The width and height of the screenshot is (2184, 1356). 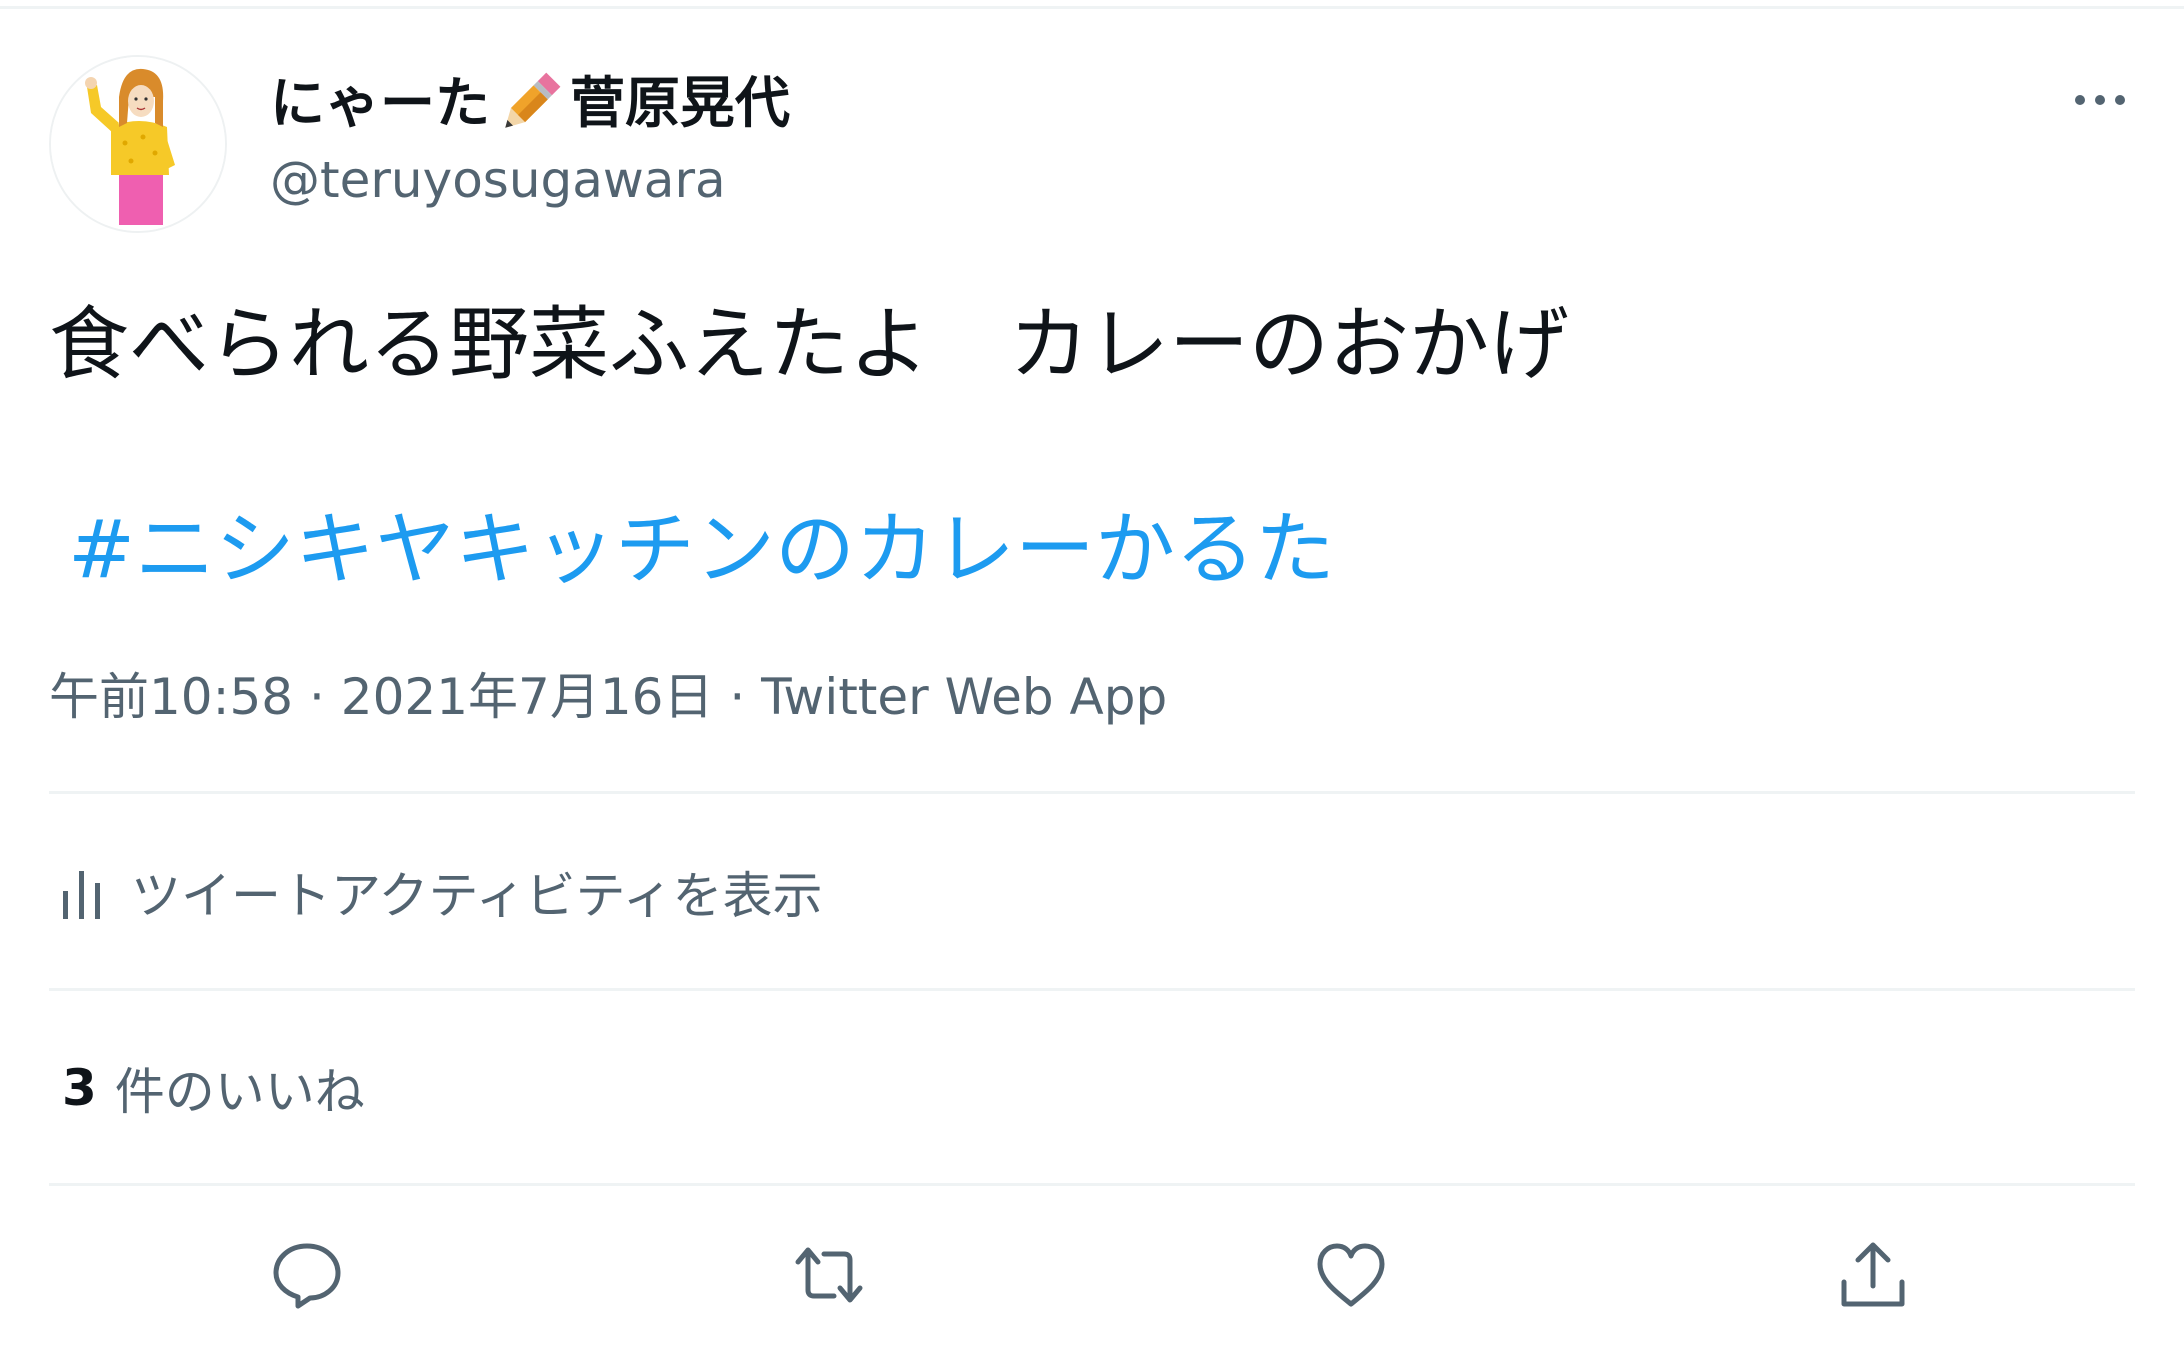 I want to click on likes-link: 3 件のいいね, so click(x=213, y=1088).